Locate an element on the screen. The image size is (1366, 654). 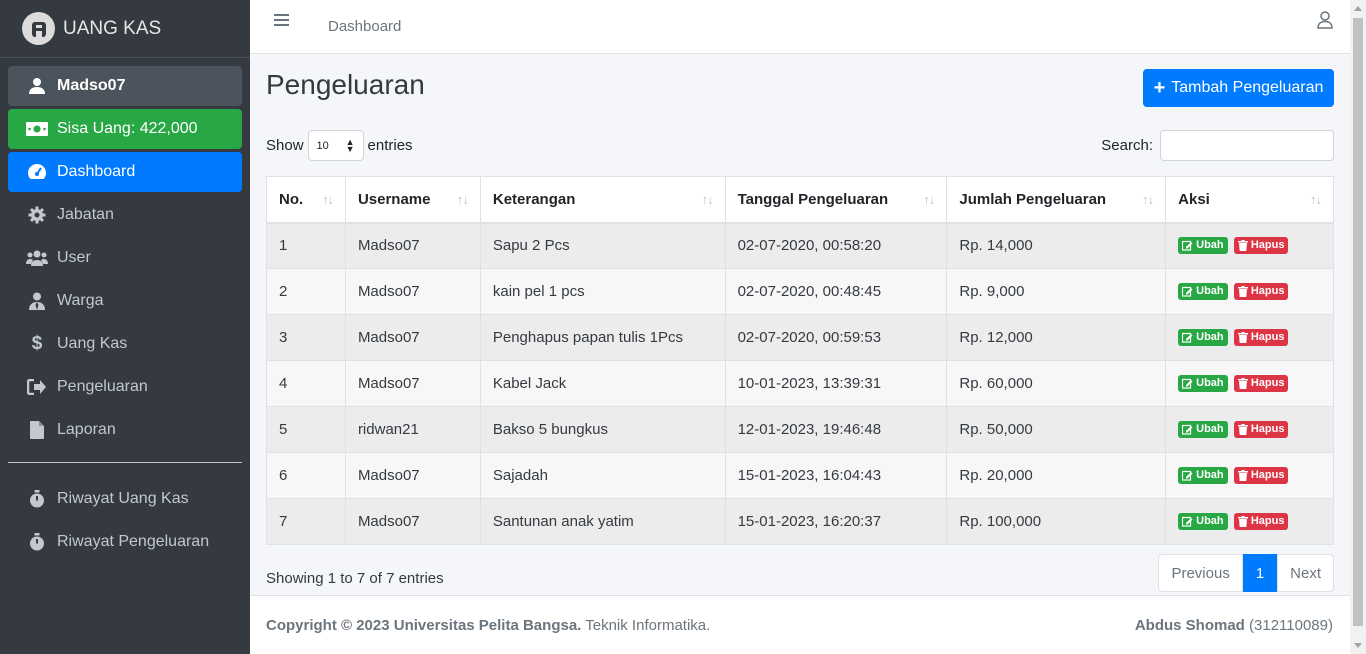
column-header-keterangan: Keterangan ↑↓ is located at coordinates (602, 200).